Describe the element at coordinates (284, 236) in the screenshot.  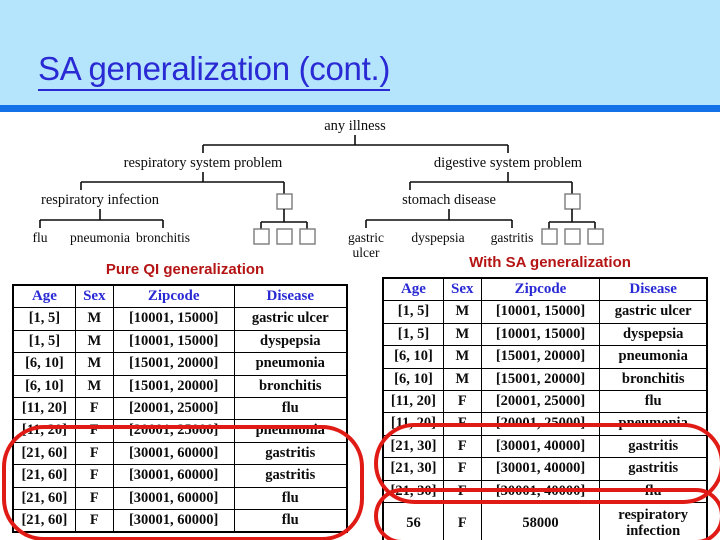
I see `tree-leaf-anonymous-box-r2` at that location.